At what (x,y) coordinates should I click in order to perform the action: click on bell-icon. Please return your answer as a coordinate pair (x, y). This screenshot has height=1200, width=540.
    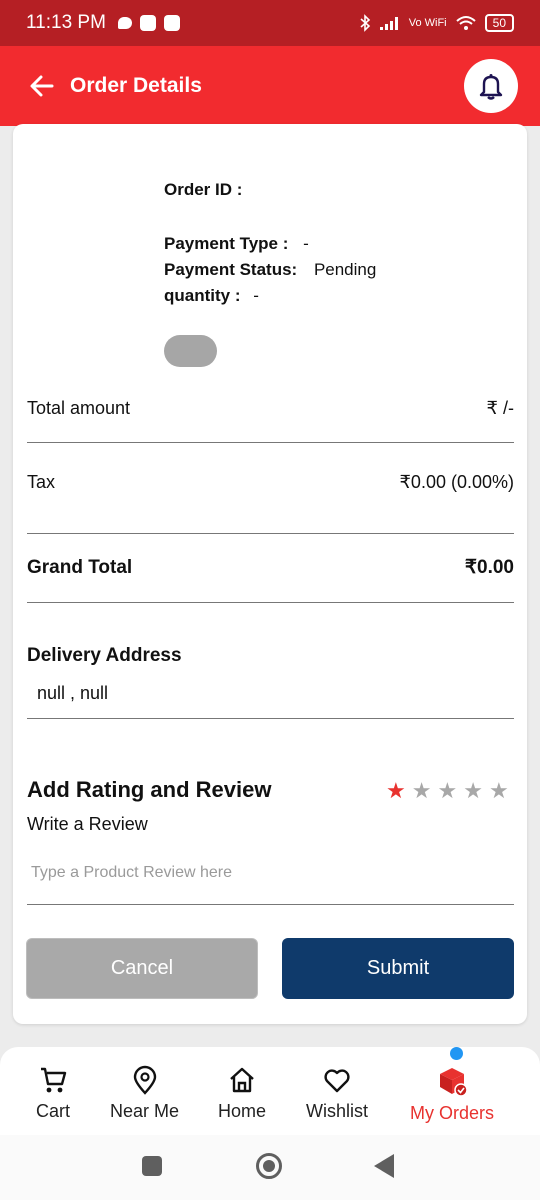
    Looking at the image, I should click on (491, 87).